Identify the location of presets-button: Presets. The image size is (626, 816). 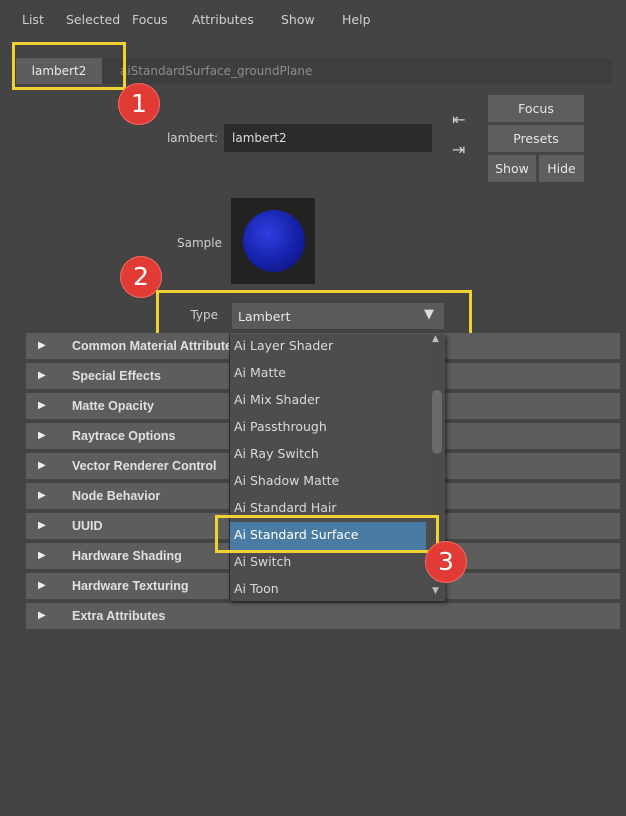
(536, 138).